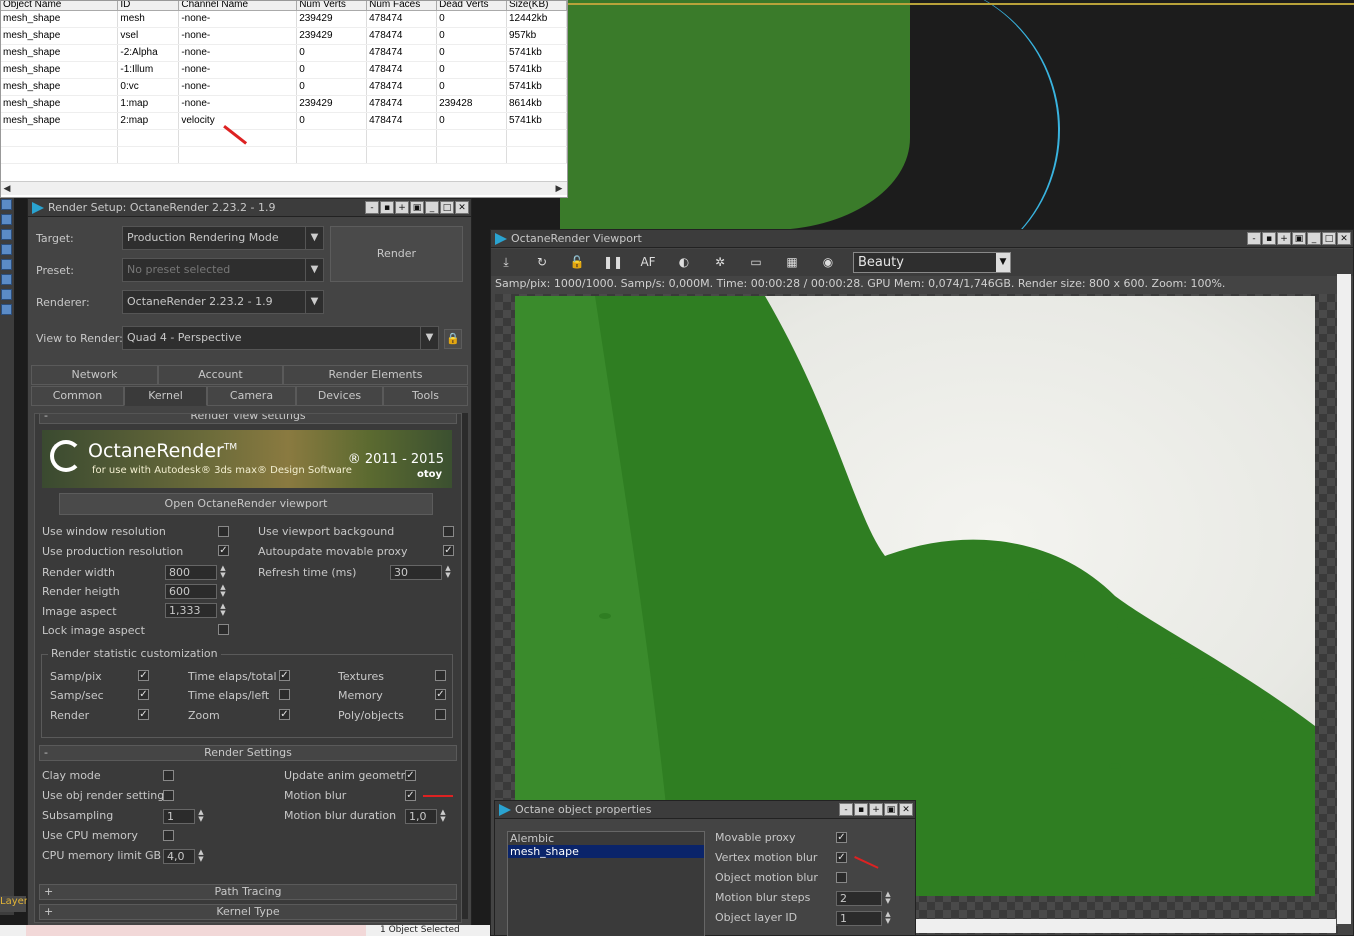 The image size is (1354, 936). What do you see at coordinates (195, 610) in the screenshot?
I see `image-aspect-spinner: 1,333 ▲ ▼` at bounding box center [195, 610].